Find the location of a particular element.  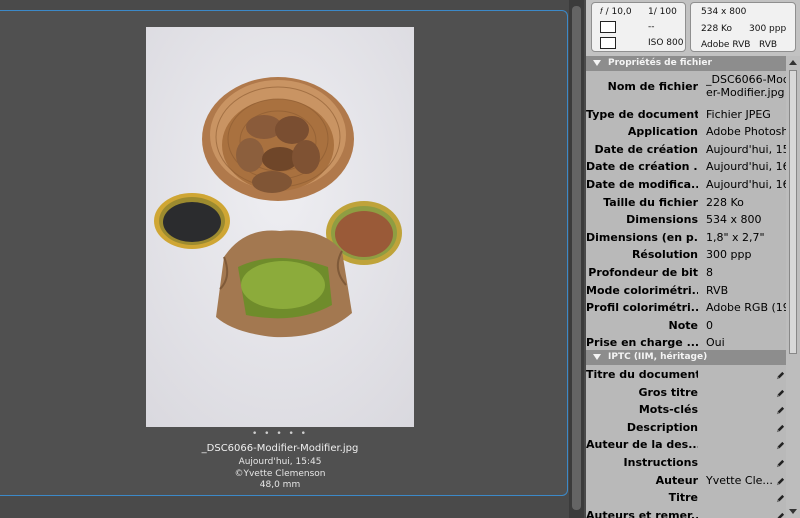

metadata-scrollbar is located at coordinates (793, 287).